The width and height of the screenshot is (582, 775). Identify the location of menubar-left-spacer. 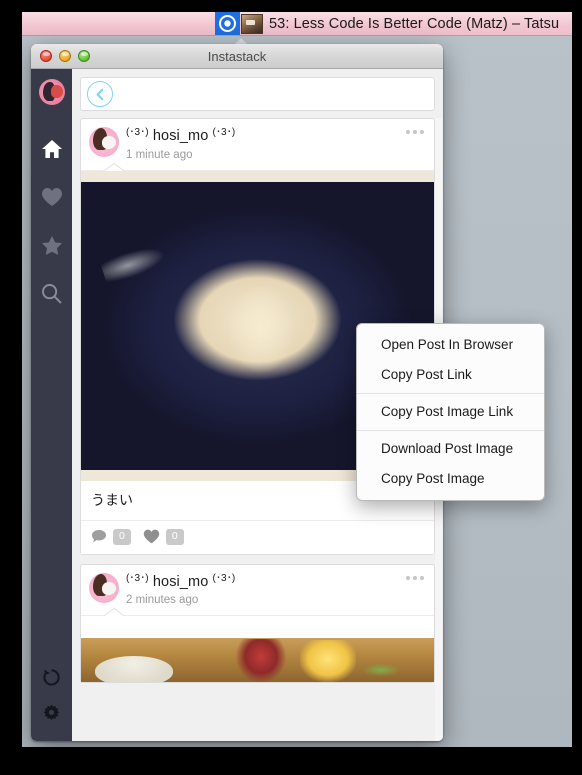
(118, 23).